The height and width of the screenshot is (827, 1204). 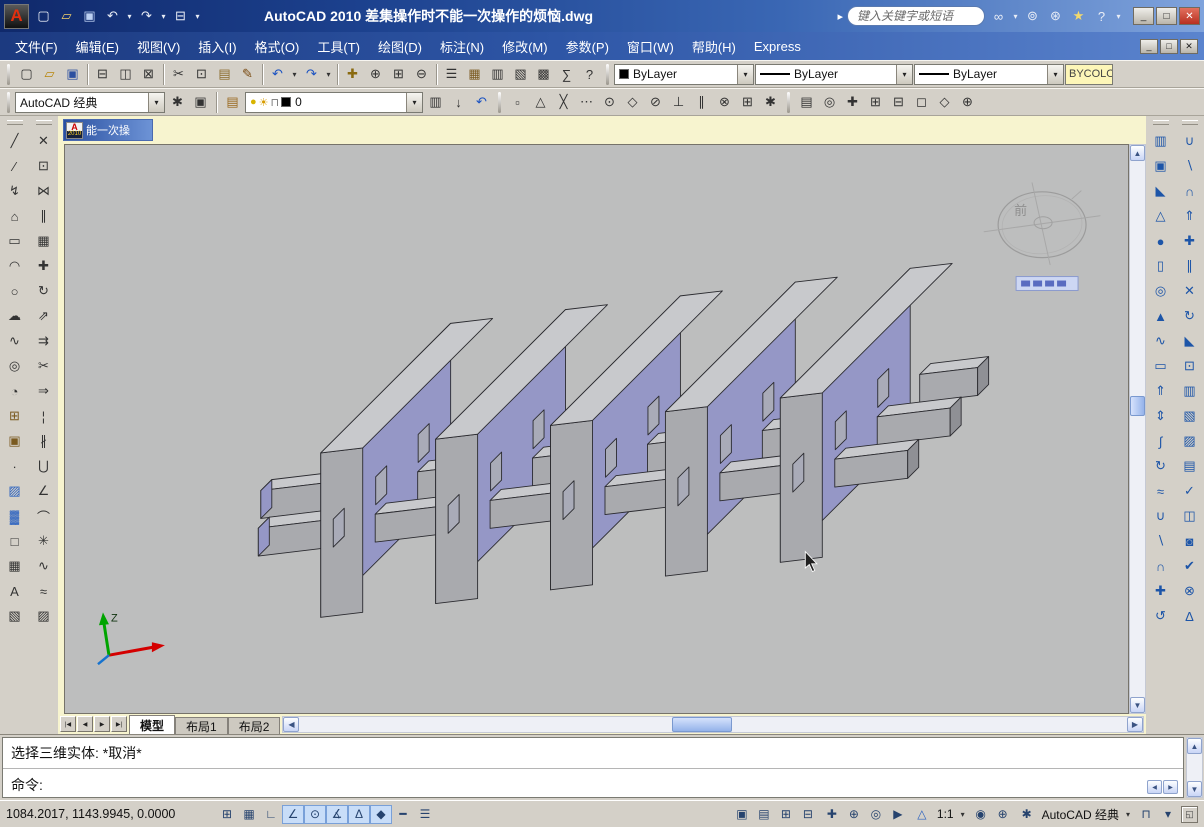 I want to click on close-button: ✕, so click(x=1189, y=16).